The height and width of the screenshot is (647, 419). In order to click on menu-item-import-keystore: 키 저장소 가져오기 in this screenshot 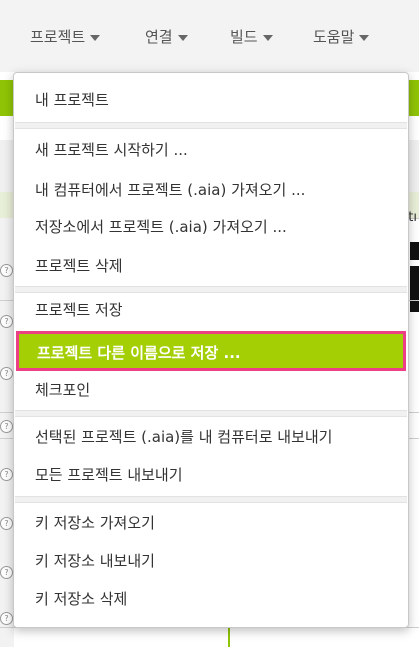, I will do `click(211, 523)`.